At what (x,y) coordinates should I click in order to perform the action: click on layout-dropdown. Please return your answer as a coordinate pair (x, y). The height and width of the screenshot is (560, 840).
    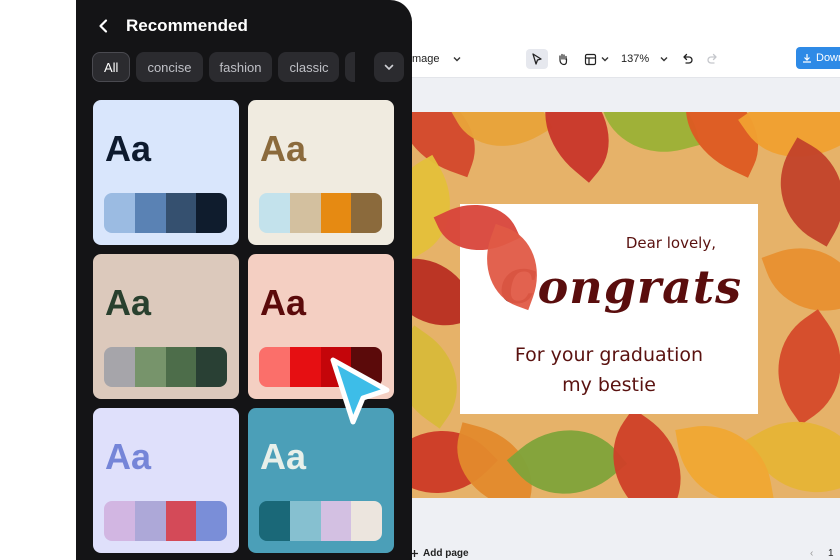
    Looking at the image, I should click on (597, 59).